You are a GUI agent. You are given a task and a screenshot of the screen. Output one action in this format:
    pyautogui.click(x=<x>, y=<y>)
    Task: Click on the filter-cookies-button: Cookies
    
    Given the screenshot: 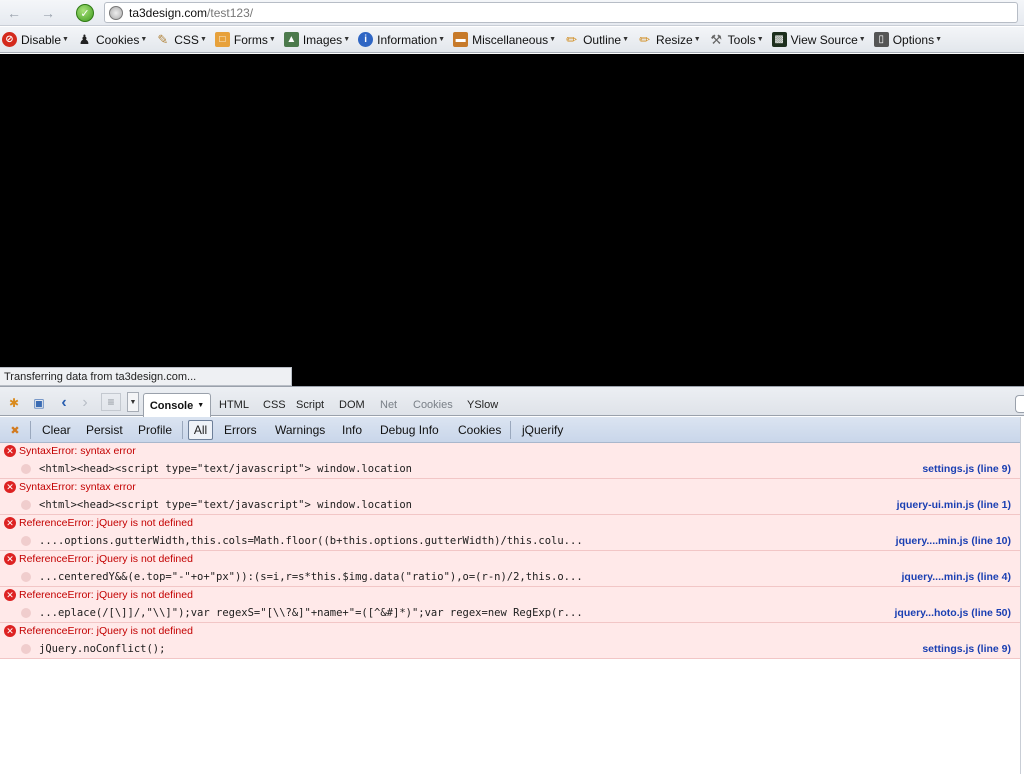 What is the action you would take?
    pyautogui.click(x=479, y=430)
    